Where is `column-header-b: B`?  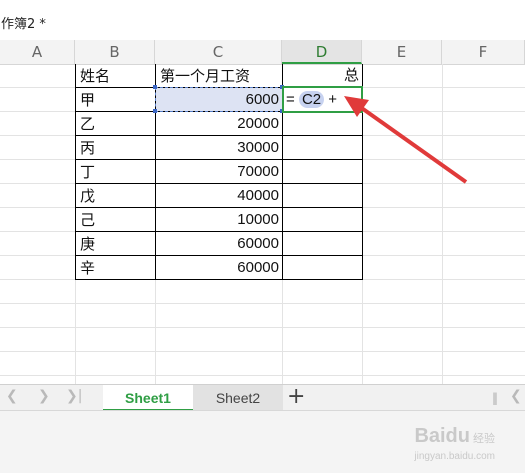
column-header-b: B is located at coordinates (115, 52).